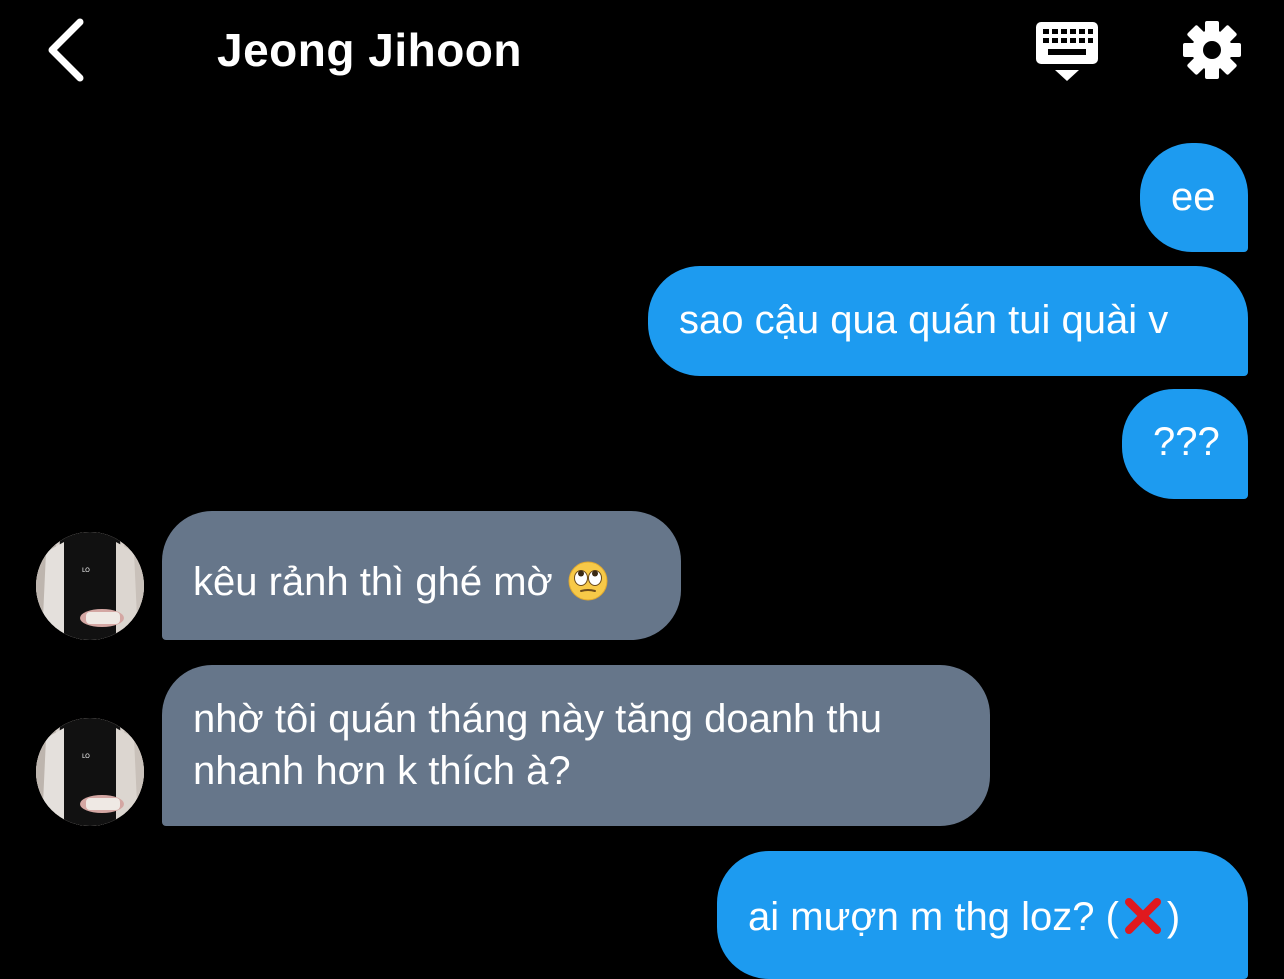 The width and height of the screenshot is (1284, 979). Describe the element at coordinates (642, 50) in the screenshot. I see `chat-header: Jeong Jihoon` at that location.